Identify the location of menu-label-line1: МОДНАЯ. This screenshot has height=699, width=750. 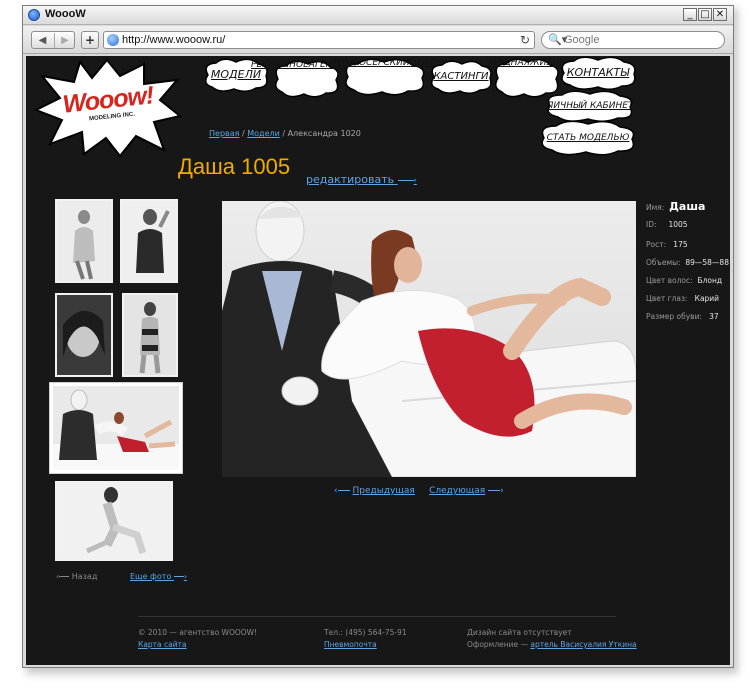
(509, 63).